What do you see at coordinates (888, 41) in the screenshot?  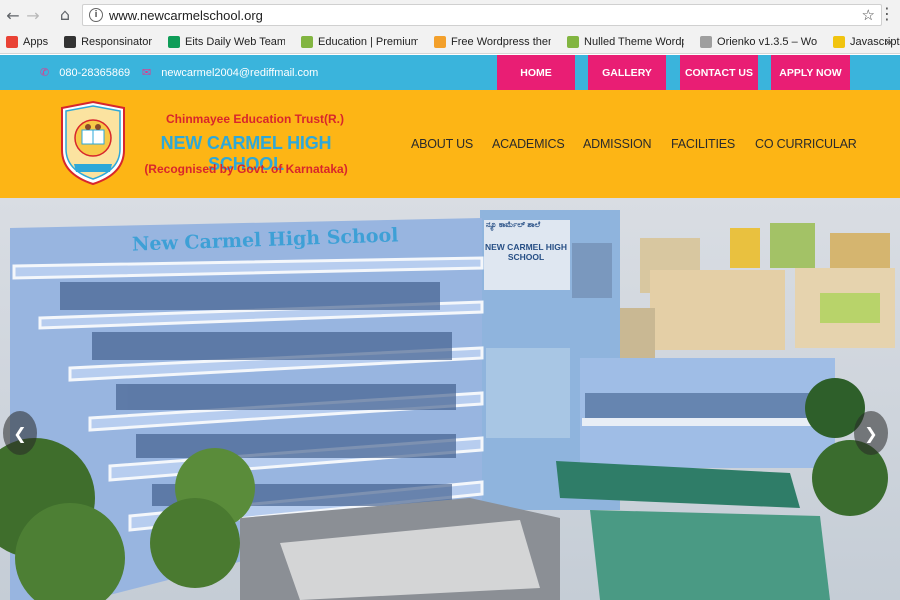 I see `bookmarks-overflow-icon: »` at bounding box center [888, 41].